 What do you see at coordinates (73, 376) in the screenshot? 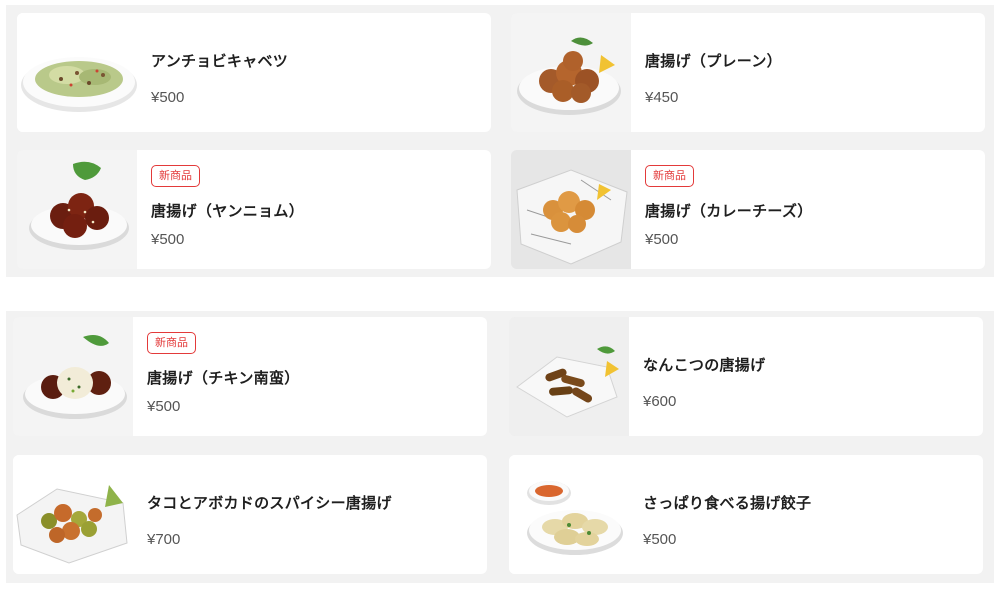
I see `karaage-chicken-nanban-plate-image` at bounding box center [73, 376].